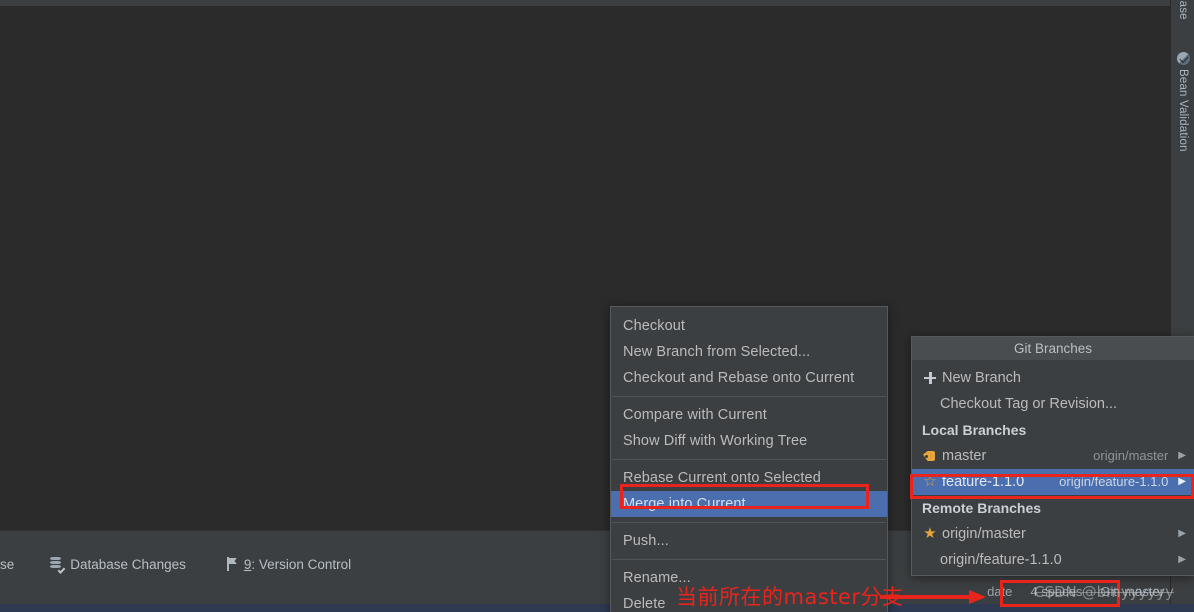  What do you see at coordinates (1131, 455) in the screenshot?
I see `branch-master-tracking: origin/master` at bounding box center [1131, 455].